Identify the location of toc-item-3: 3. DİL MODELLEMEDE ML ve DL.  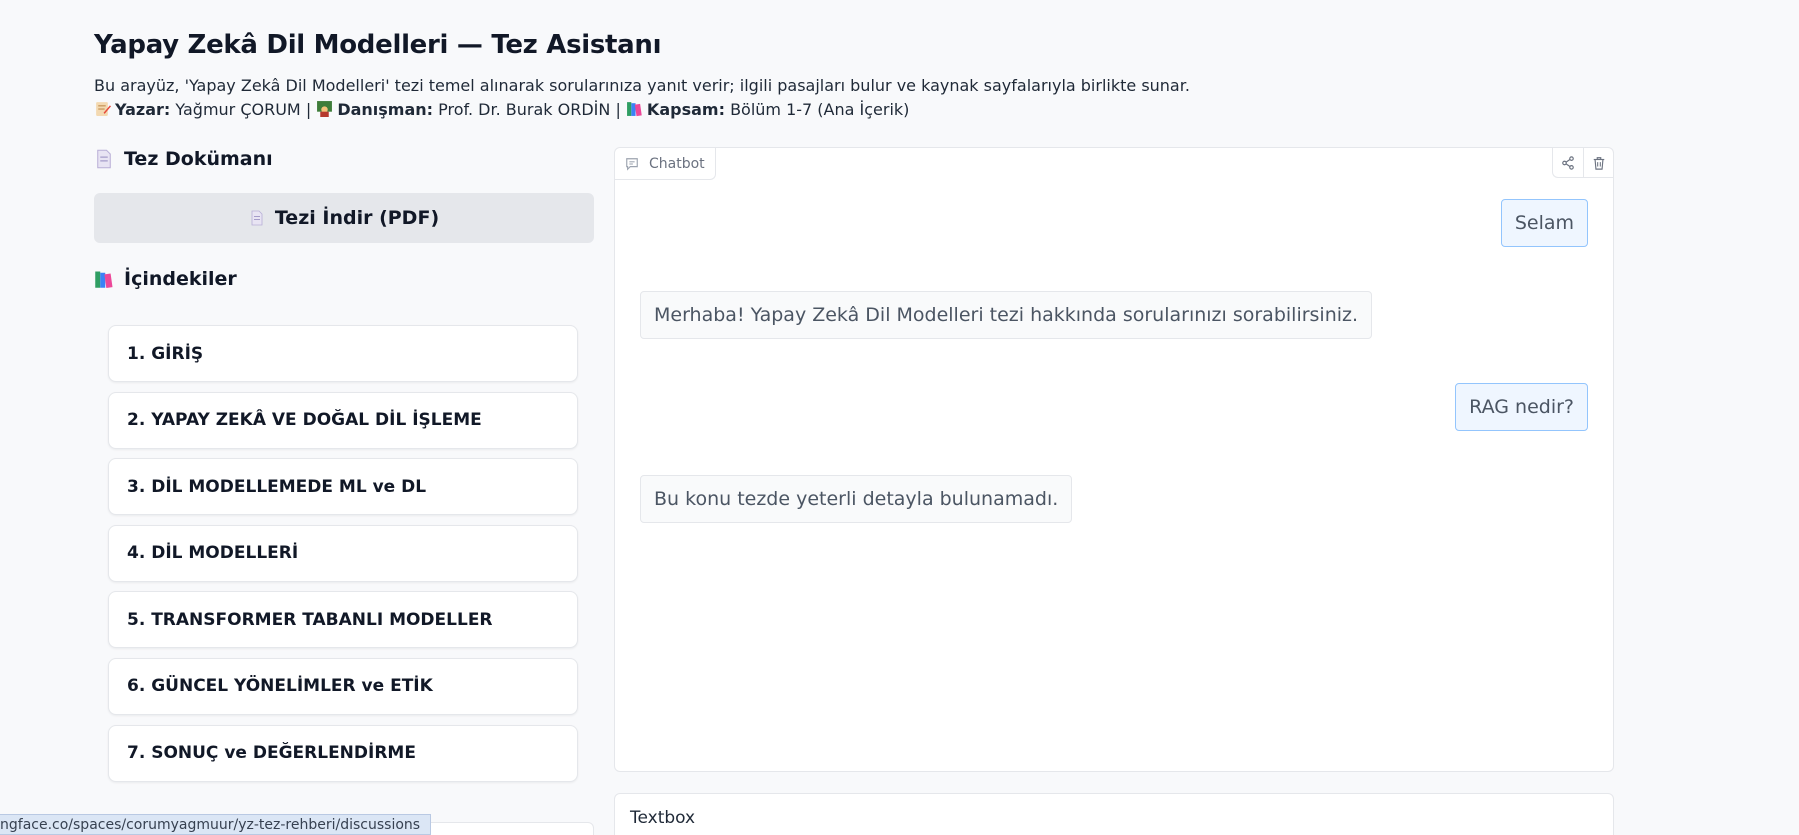
(343, 487).